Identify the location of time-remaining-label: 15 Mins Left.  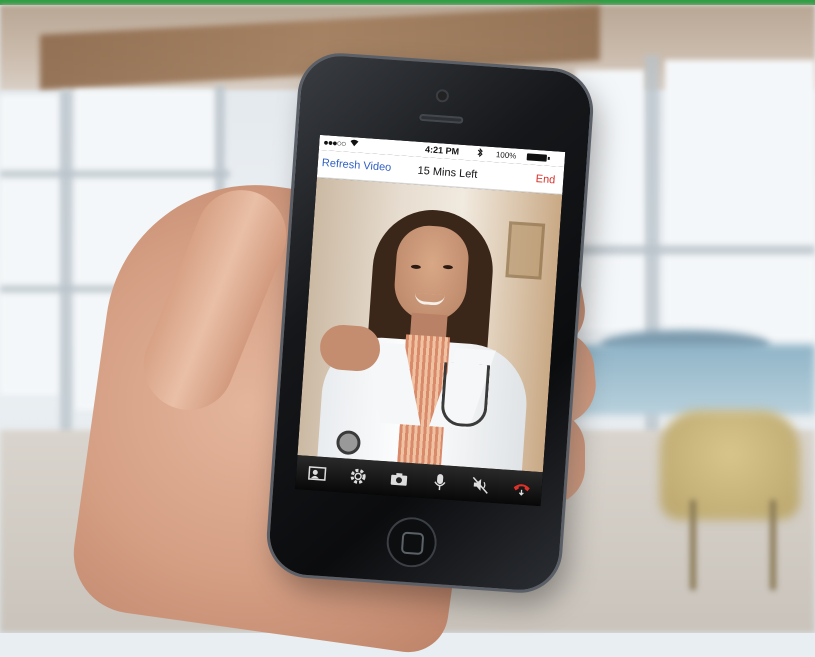
(447, 173).